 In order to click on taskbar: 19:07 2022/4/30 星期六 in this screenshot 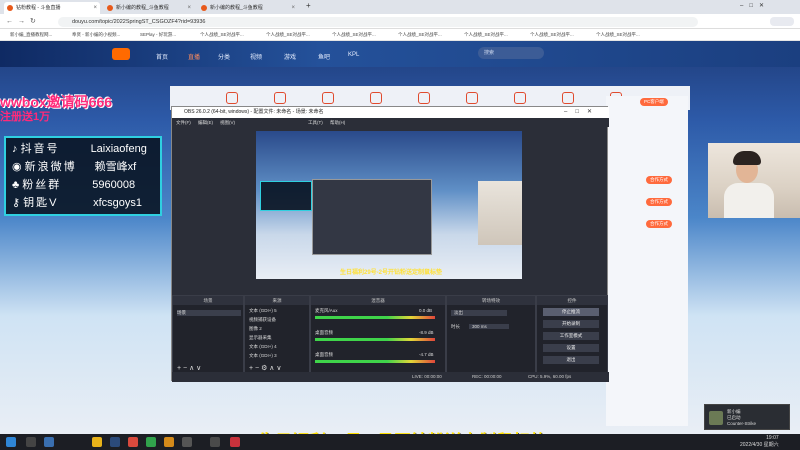, I will do `click(400, 442)`.